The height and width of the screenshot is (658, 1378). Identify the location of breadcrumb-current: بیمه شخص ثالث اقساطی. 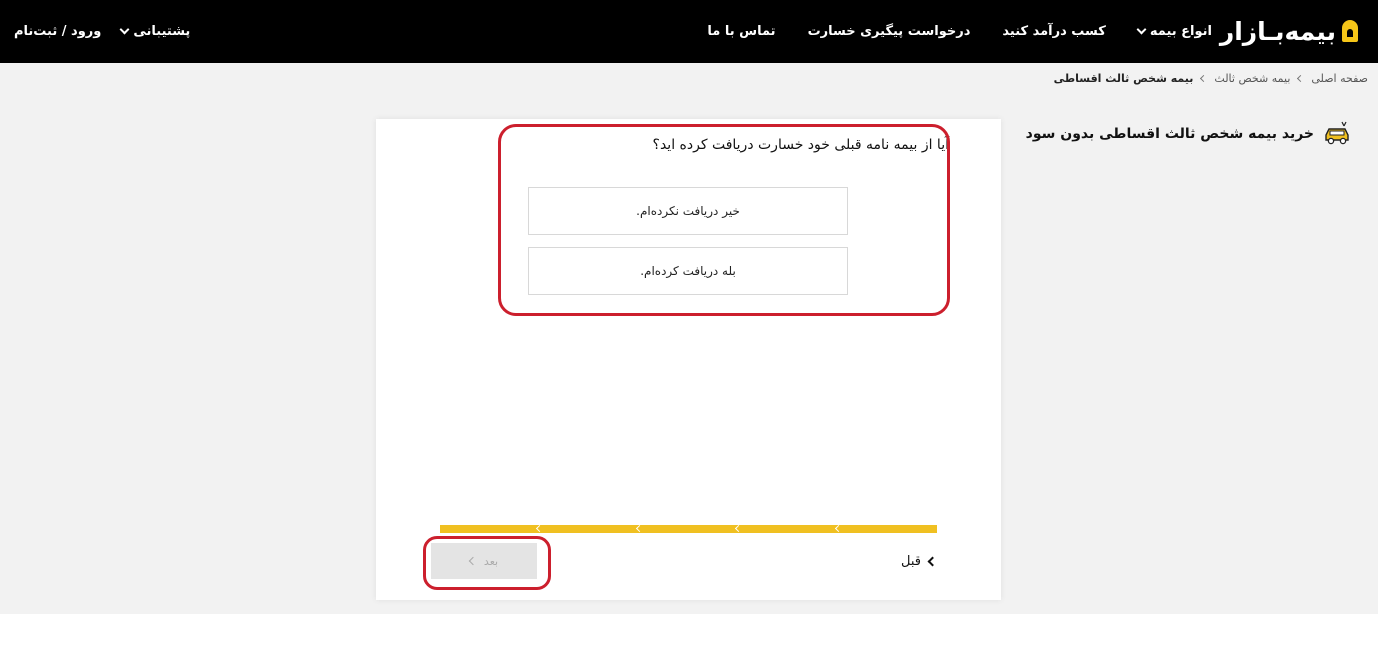
(1123, 78).